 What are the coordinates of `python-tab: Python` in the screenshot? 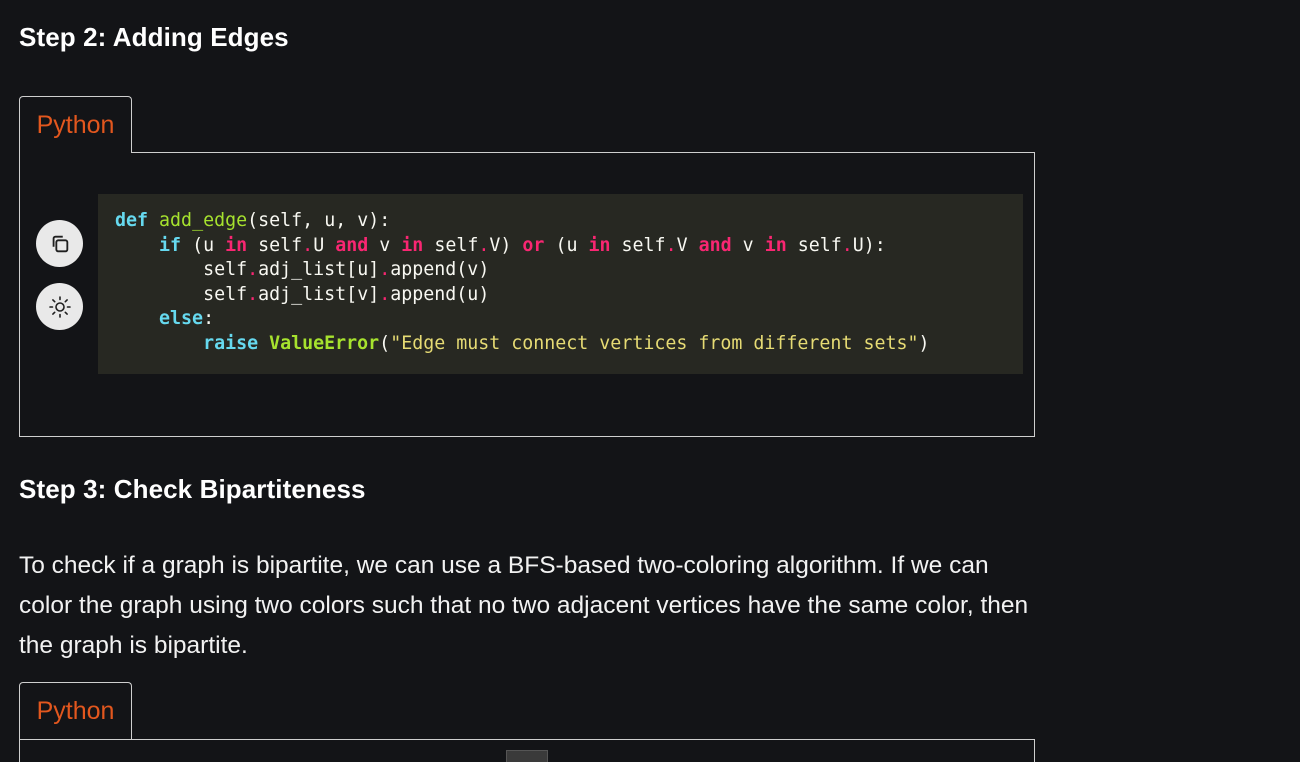 It's located at (75, 124).